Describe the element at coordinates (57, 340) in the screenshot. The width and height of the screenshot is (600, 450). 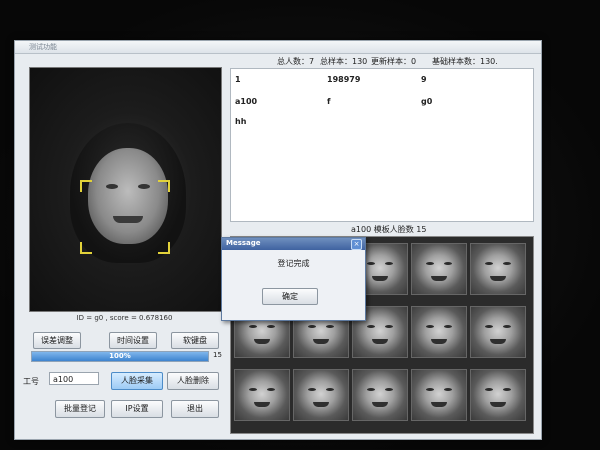
I see `error-adjust-button: 误差调整` at that location.